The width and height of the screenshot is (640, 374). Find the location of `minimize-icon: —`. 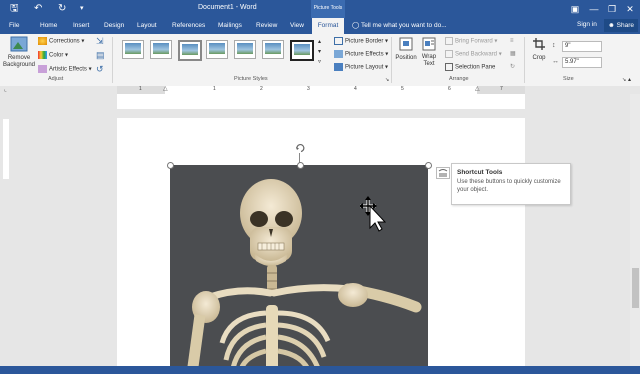

minimize-icon: — is located at coordinates (594, 9).